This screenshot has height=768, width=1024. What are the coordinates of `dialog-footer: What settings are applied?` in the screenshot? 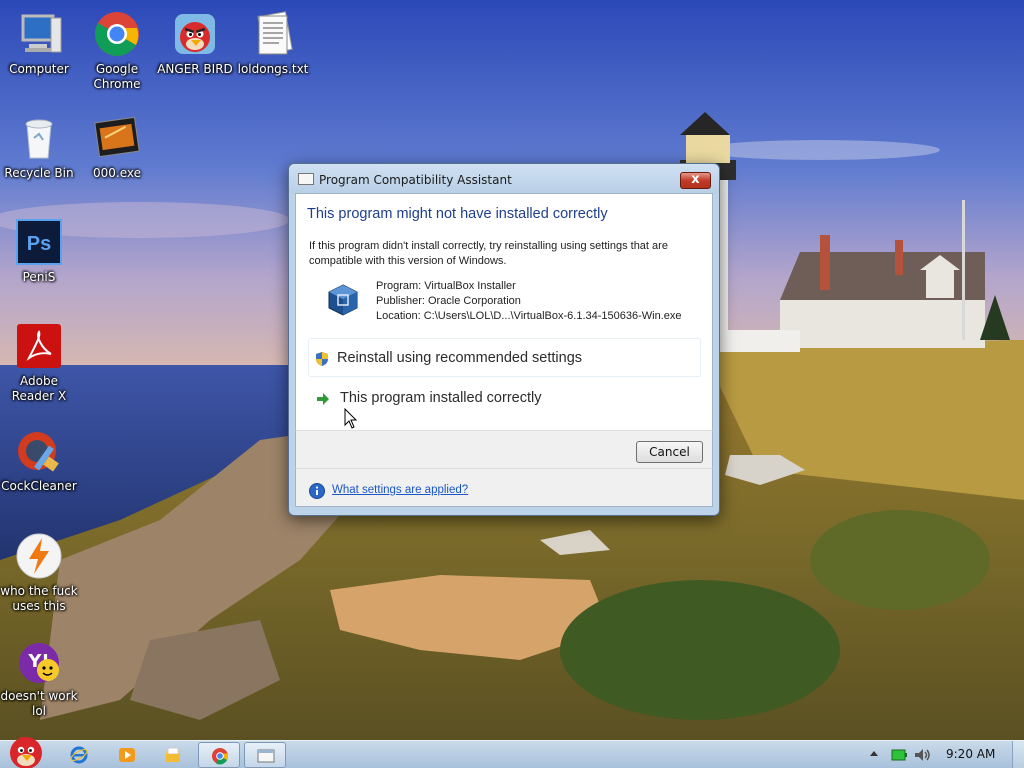 It's located at (504, 487).